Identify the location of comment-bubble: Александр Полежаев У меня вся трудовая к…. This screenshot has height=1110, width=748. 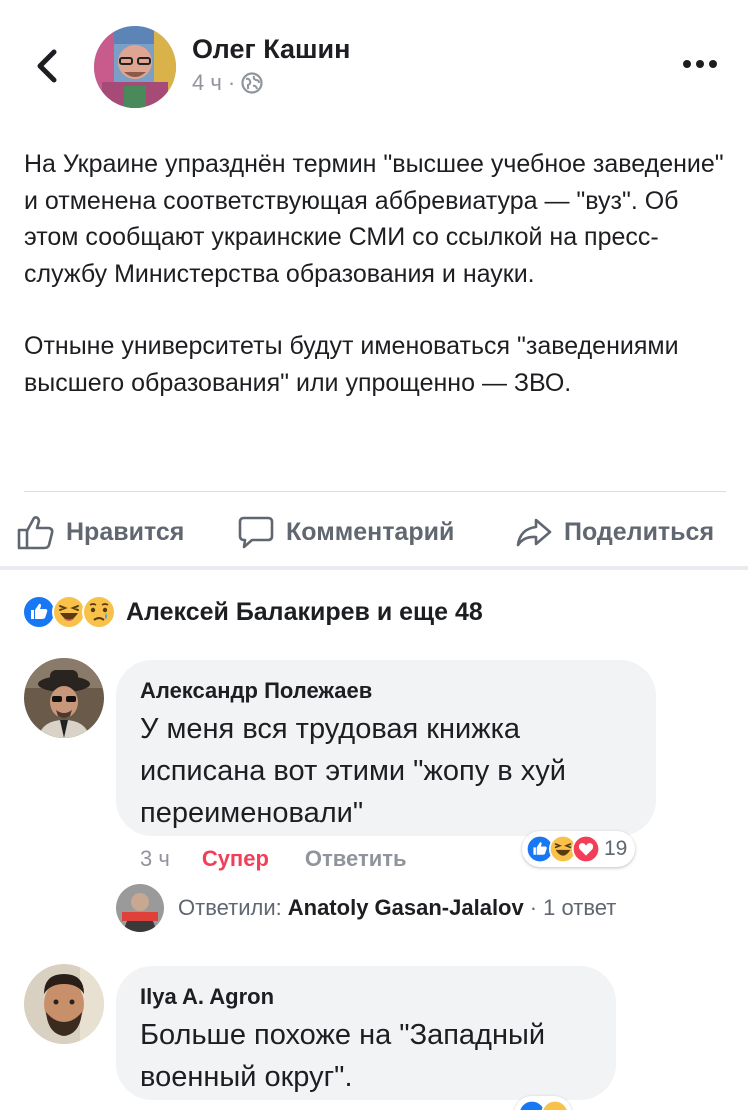
(386, 748).